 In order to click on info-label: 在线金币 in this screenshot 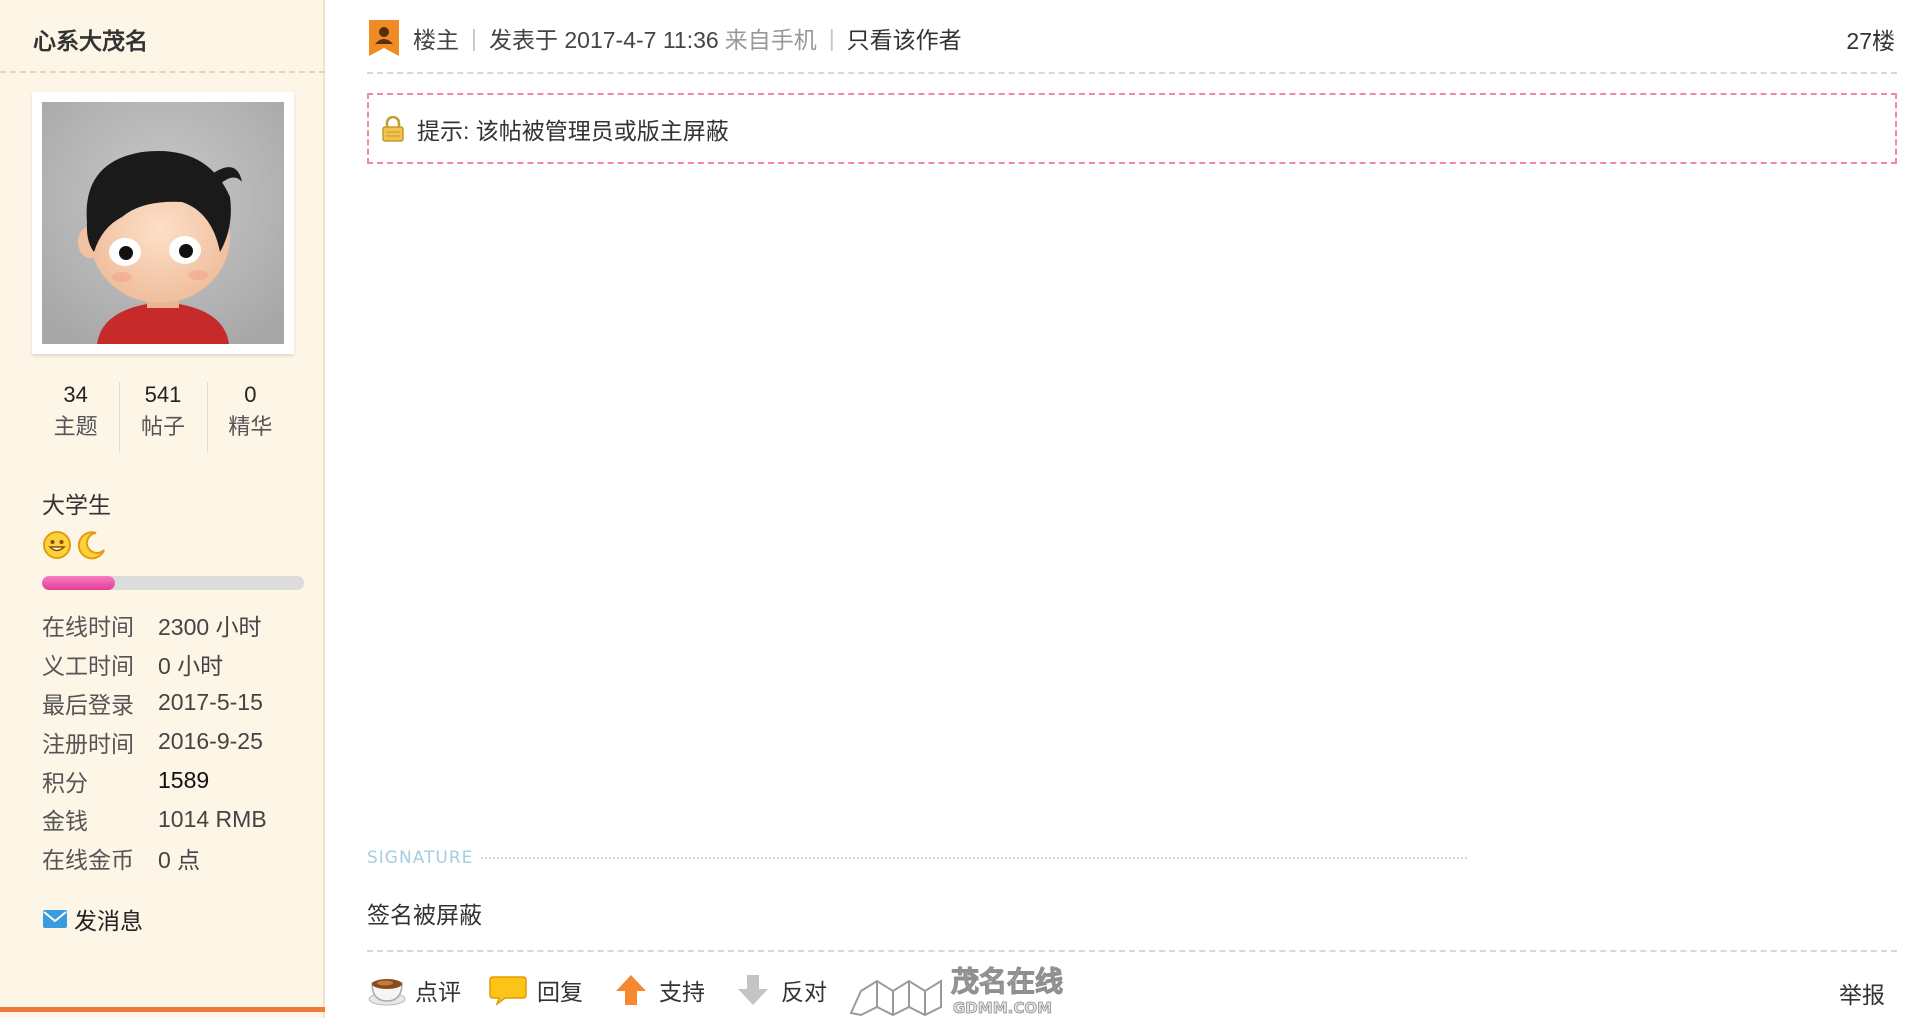, I will do `click(88, 860)`.